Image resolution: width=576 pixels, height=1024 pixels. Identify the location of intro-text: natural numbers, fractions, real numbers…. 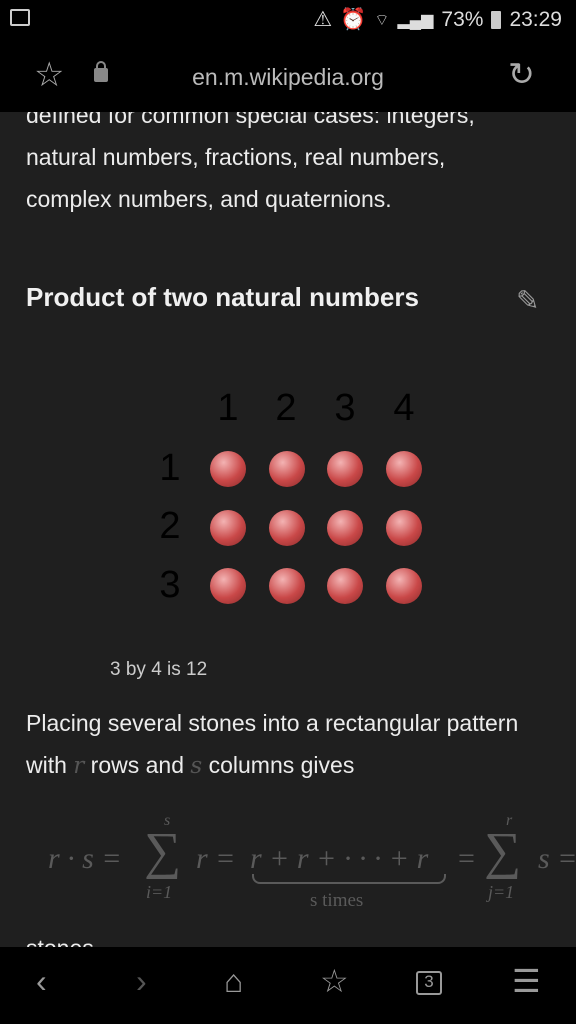
(236, 178).